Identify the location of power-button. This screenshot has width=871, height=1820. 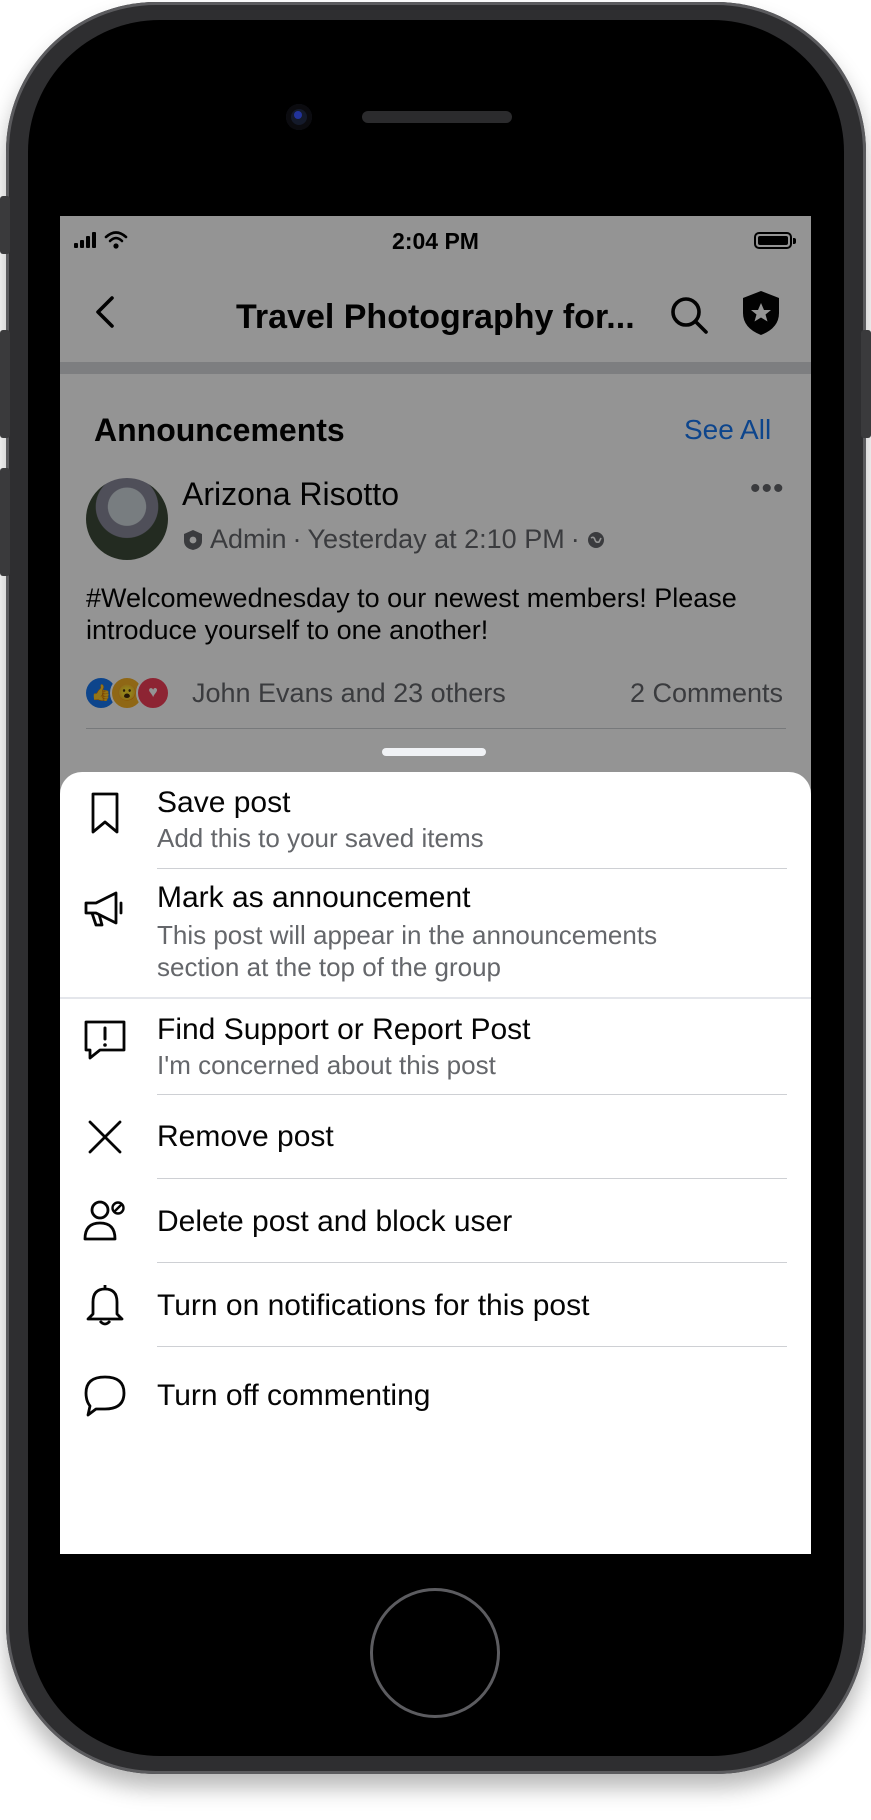
(866, 384).